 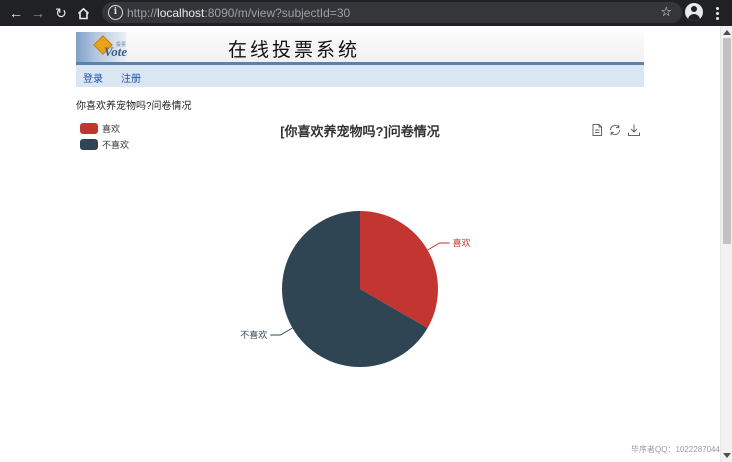 I want to click on register-link: 注册, so click(x=131, y=77).